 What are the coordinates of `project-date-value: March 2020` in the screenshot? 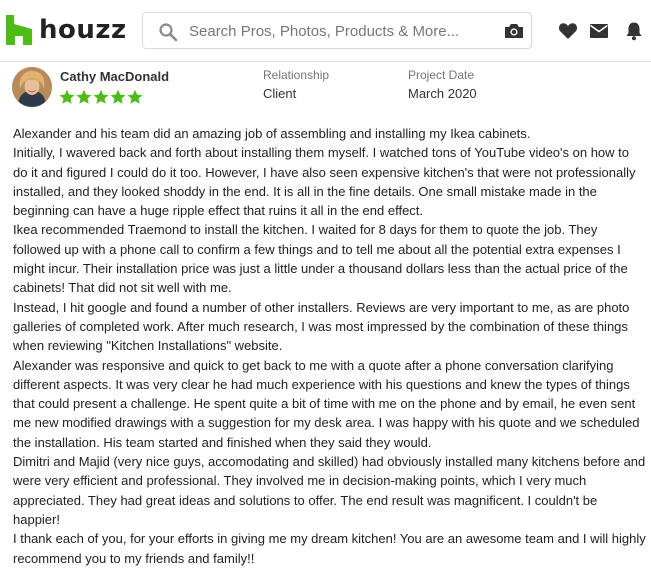 It's located at (442, 93).